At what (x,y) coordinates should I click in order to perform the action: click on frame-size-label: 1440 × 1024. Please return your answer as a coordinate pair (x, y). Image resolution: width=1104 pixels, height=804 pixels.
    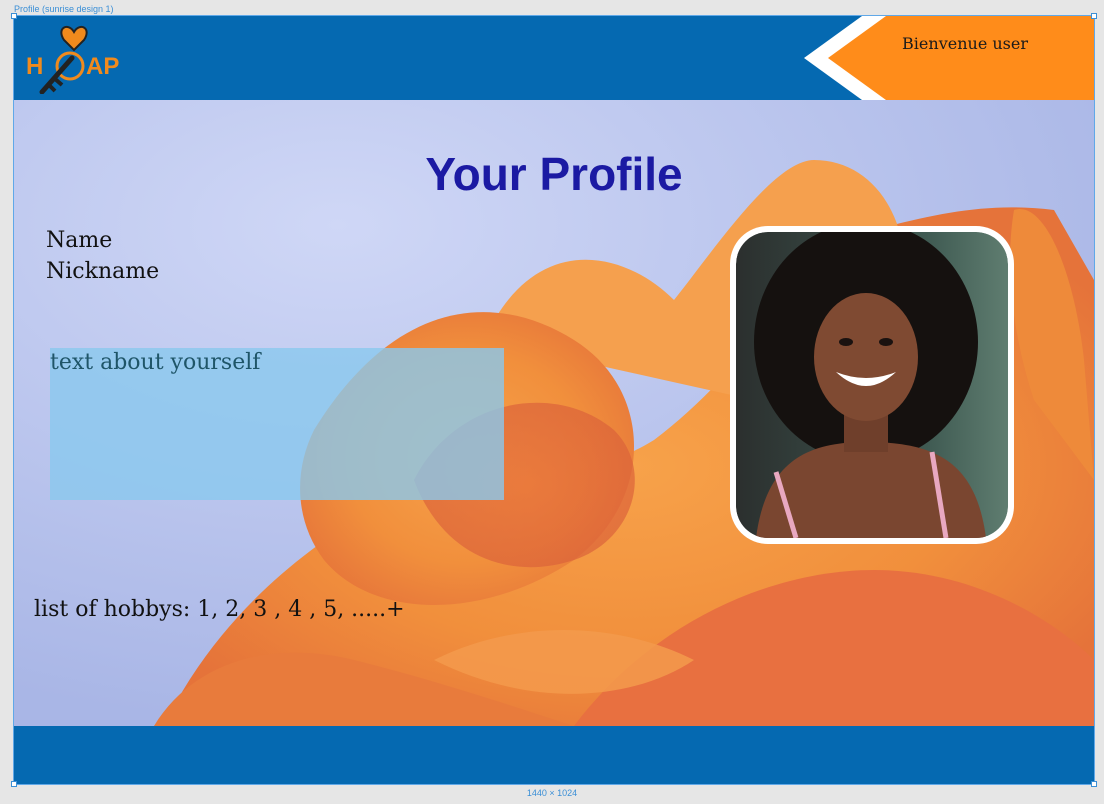
    Looking at the image, I should click on (552, 793).